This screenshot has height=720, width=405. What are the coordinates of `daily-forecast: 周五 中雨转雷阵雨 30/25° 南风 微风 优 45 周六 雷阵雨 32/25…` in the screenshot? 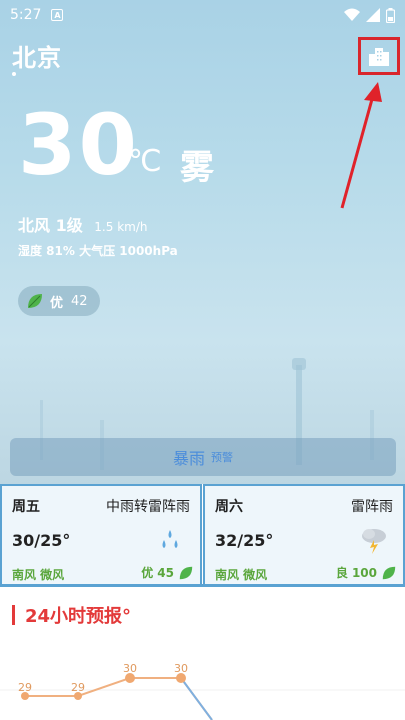 It's located at (202, 534).